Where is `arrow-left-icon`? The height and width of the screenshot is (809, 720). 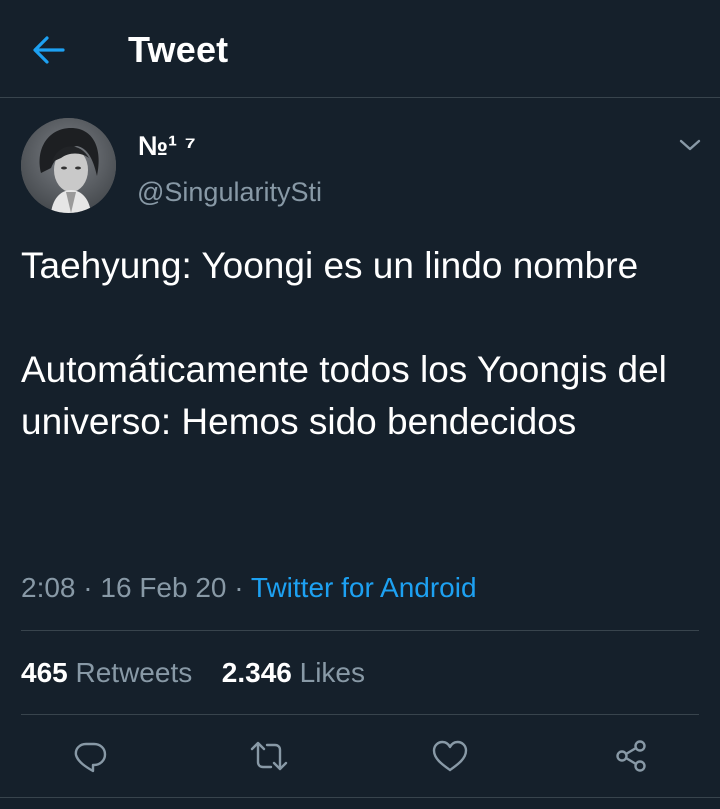
arrow-left-icon is located at coordinates (49, 50).